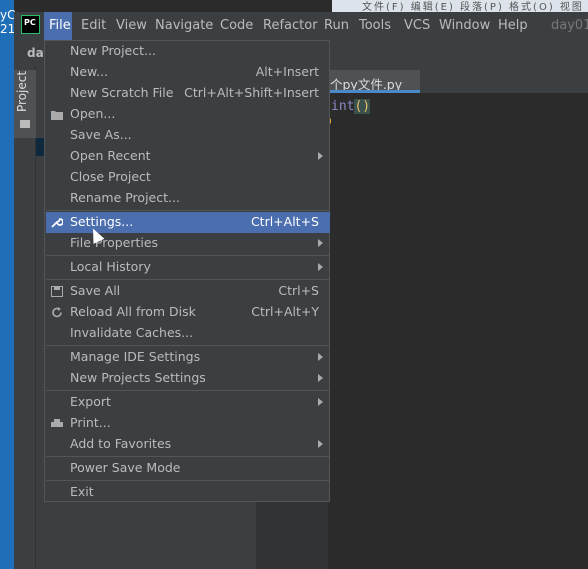 This screenshot has width=588, height=569. What do you see at coordinates (22, 91) in the screenshot?
I see `project-tool-tab-label: Project` at bounding box center [22, 91].